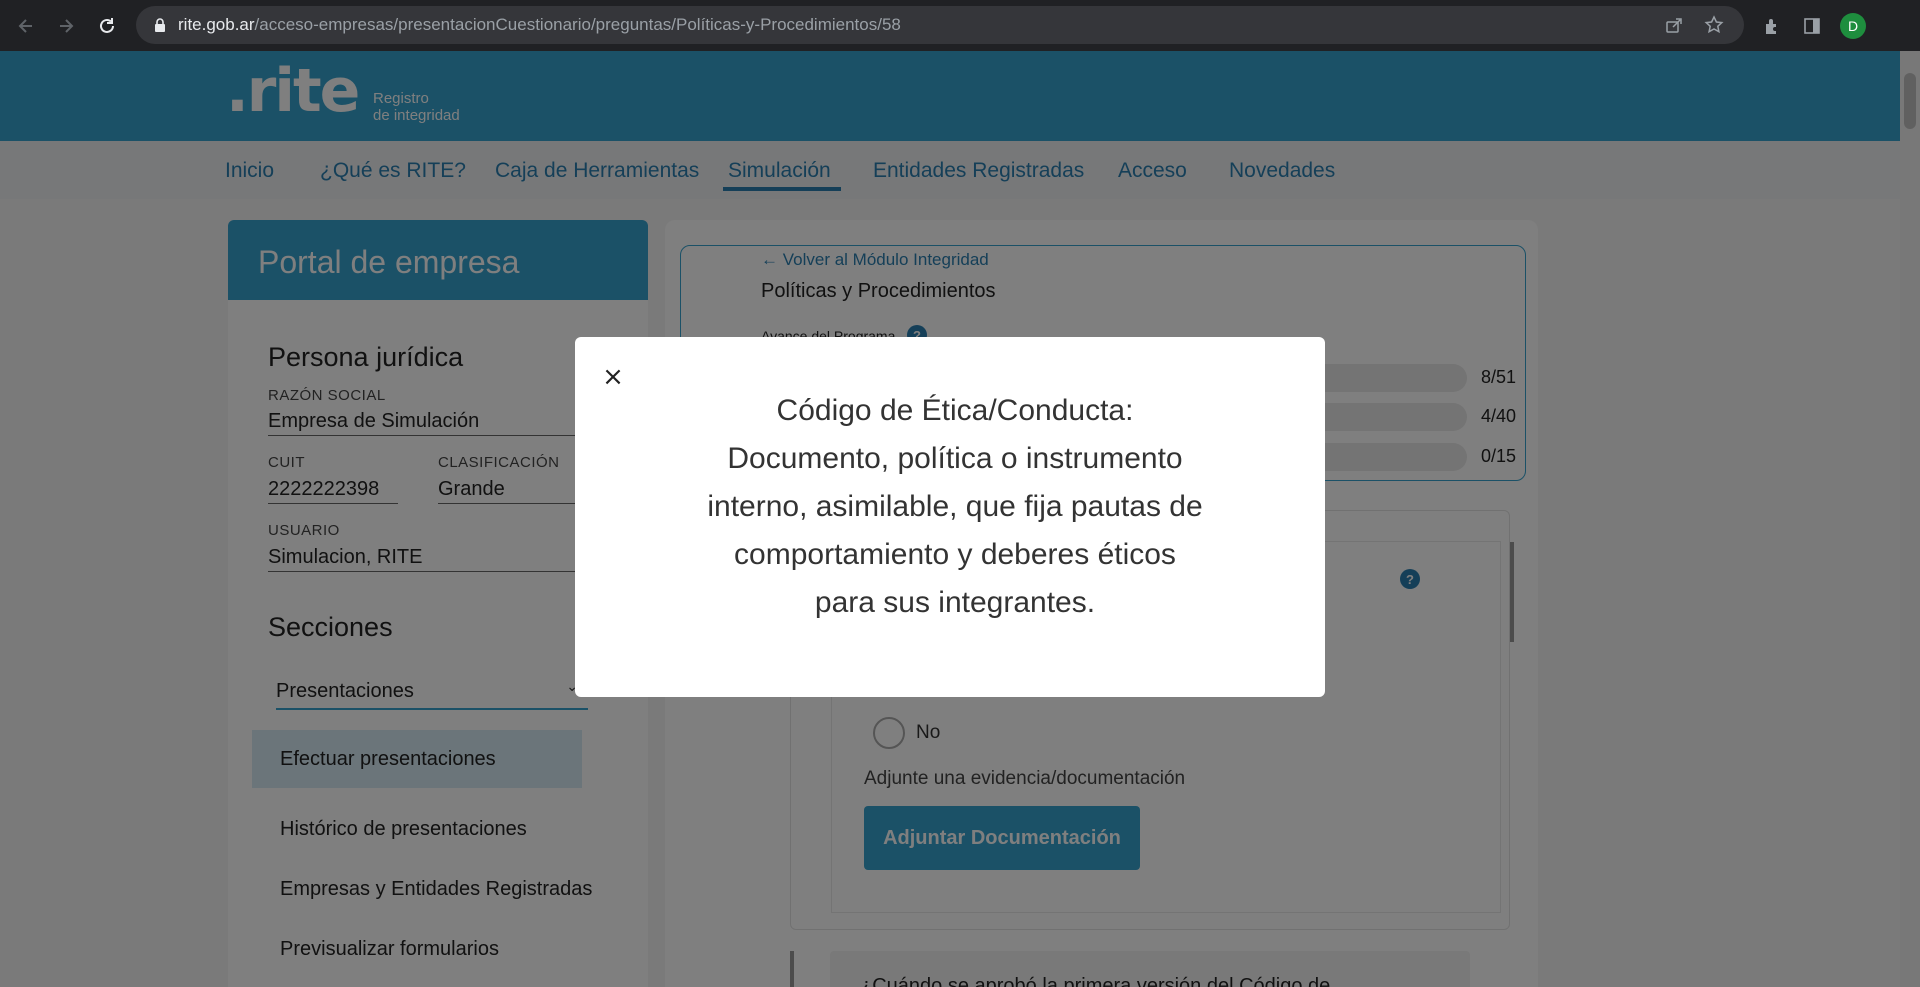 Image resolution: width=1920 pixels, height=987 pixels. I want to click on modal-line-1: Código de Ética/Conducta:, so click(955, 410).